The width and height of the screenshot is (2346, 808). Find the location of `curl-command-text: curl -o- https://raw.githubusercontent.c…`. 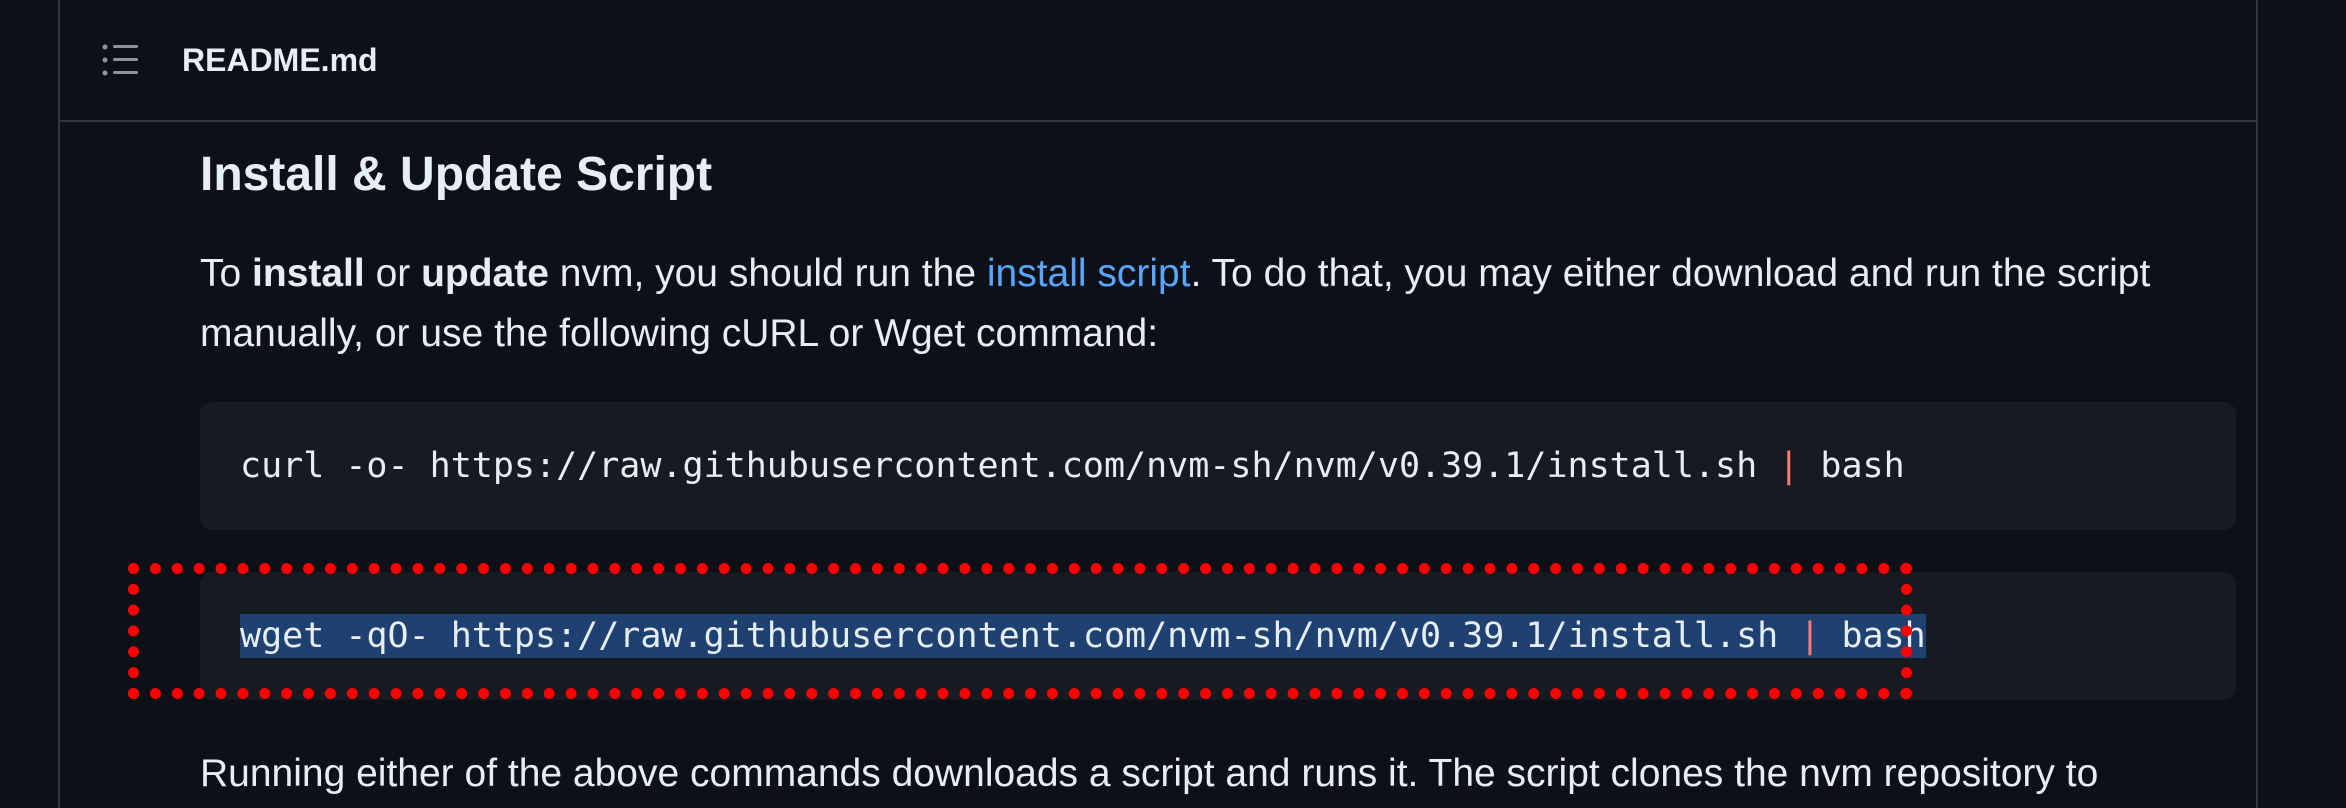

curl-command-text: curl -o- https://raw.githubusercontent.c… is located at coordinates (1009, 466).